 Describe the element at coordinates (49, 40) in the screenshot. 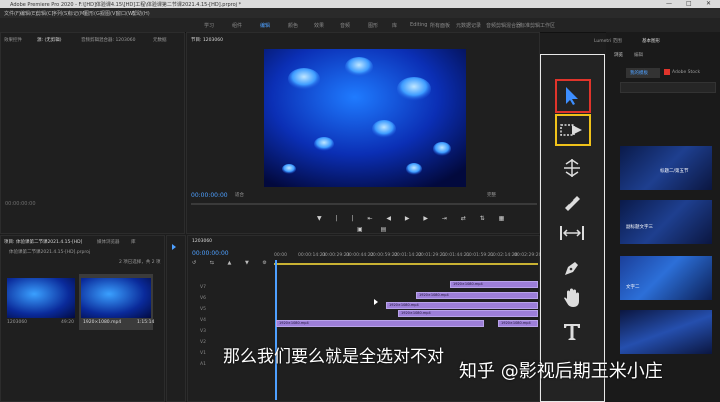

I see `tab-source: 源: (无剪辑)` at that location.